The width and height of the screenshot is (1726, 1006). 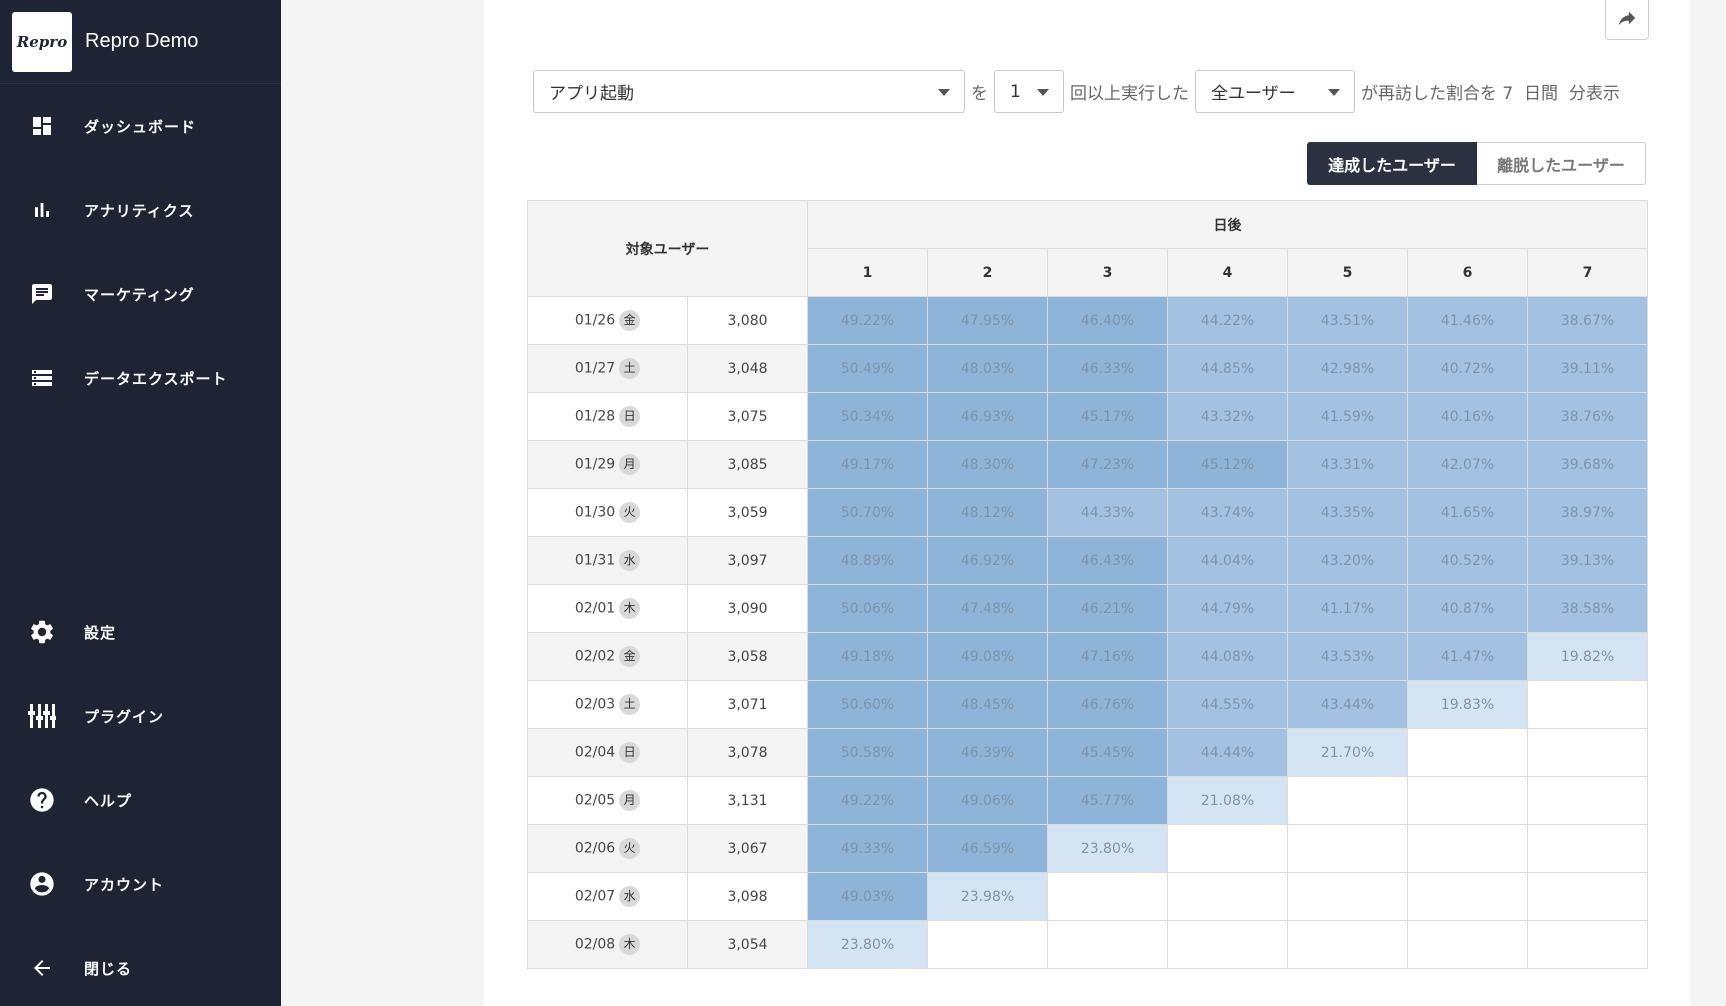 I want to click on cohort-count-cell: 3,098, so click(x=747, y=896).